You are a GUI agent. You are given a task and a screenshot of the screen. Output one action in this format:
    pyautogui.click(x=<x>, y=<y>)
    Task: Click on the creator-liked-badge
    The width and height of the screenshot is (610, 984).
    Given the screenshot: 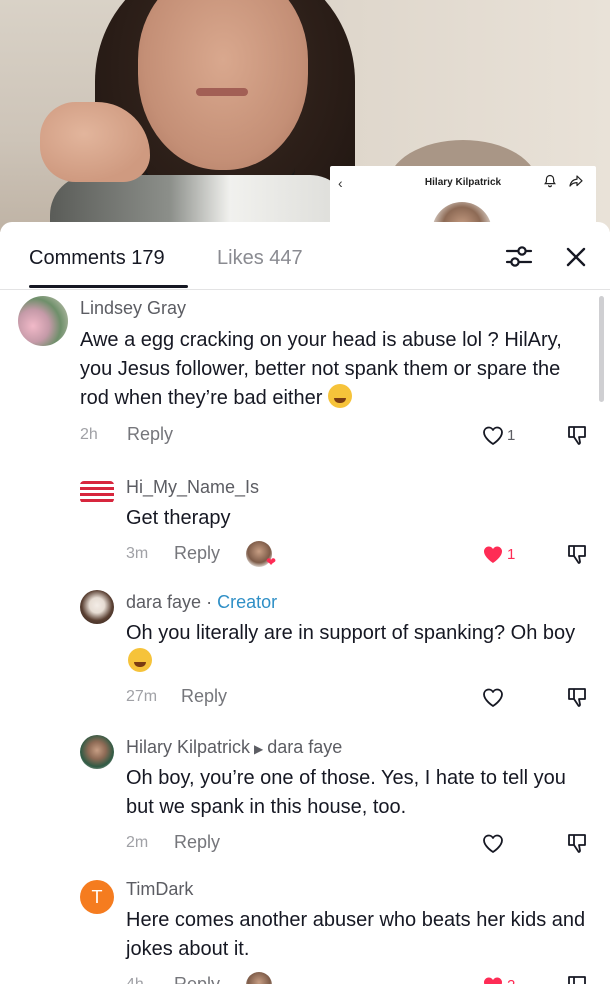 What is the action you would take?
    pyautogui.click(x=259, y=978)
    